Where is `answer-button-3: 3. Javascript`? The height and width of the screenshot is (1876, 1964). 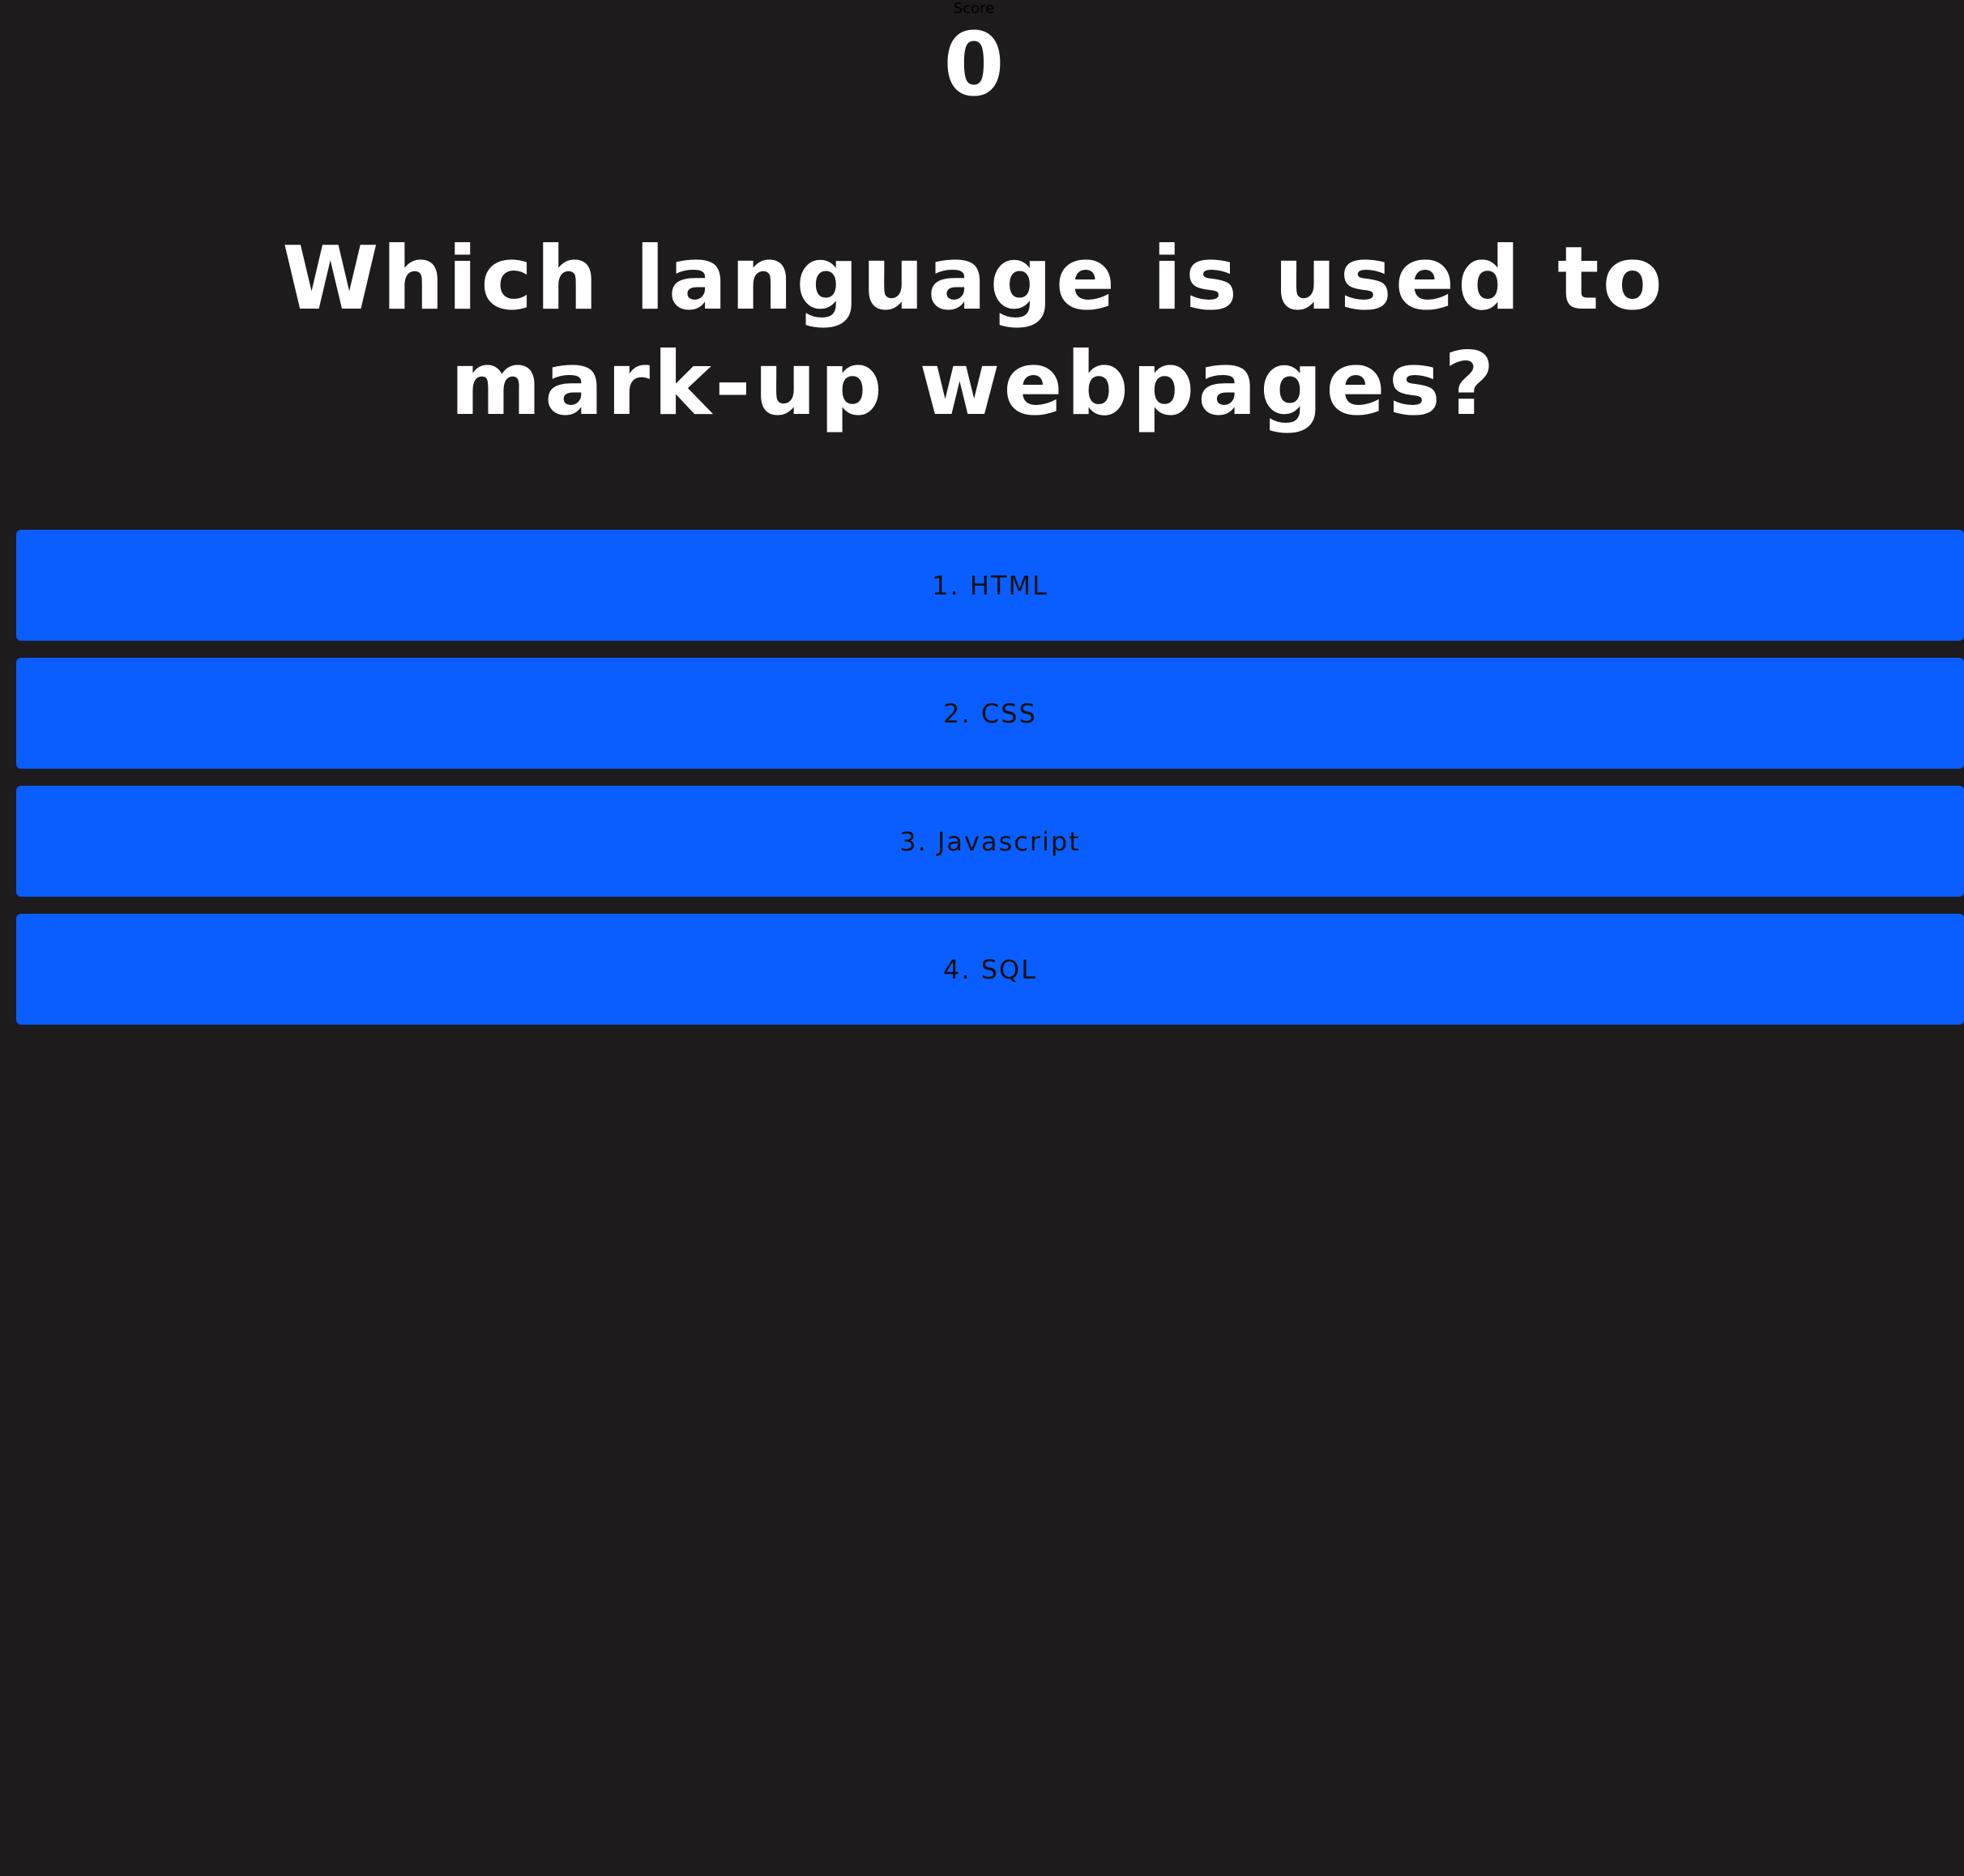 answer-button-3: 3. Javascript is located at coordinates (990, 841).